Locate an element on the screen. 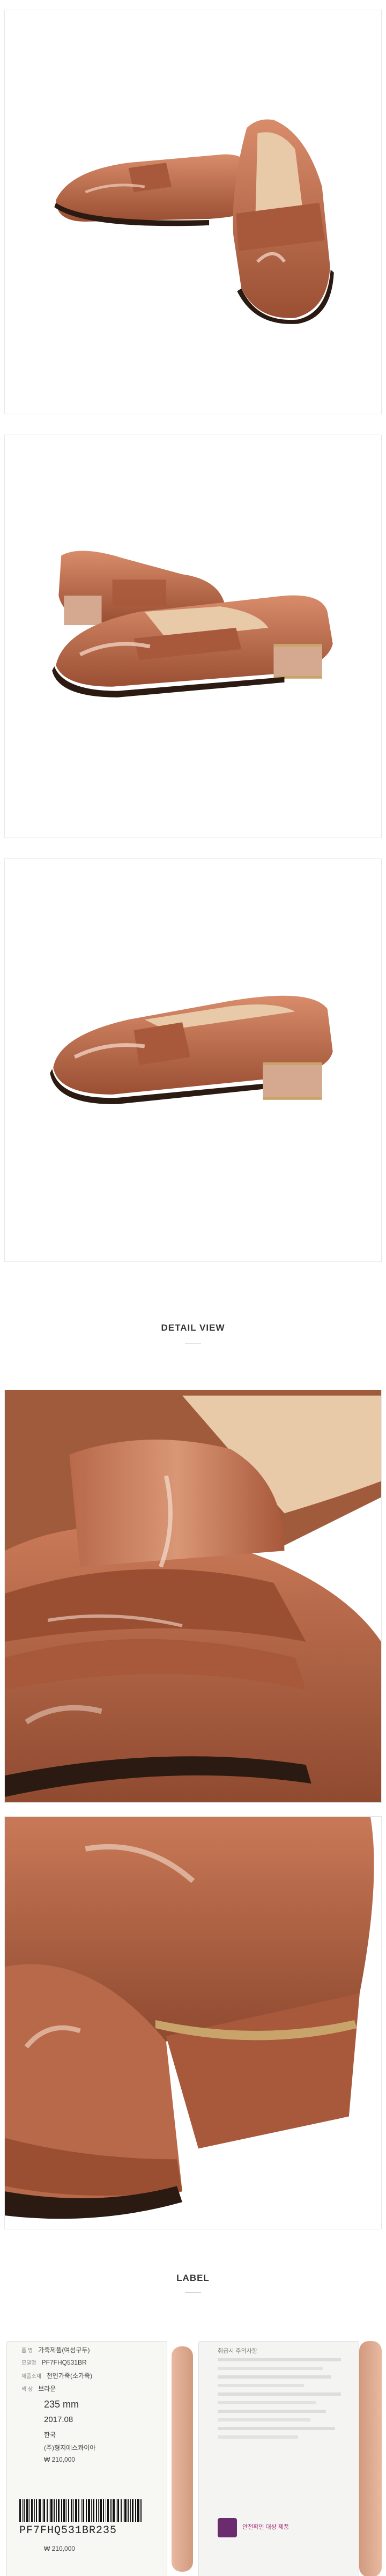 This screenshot has height=2576, width=386. tag-row: 제품소재 천연가죽(소가죽) is located at coordinates (57, 2376).